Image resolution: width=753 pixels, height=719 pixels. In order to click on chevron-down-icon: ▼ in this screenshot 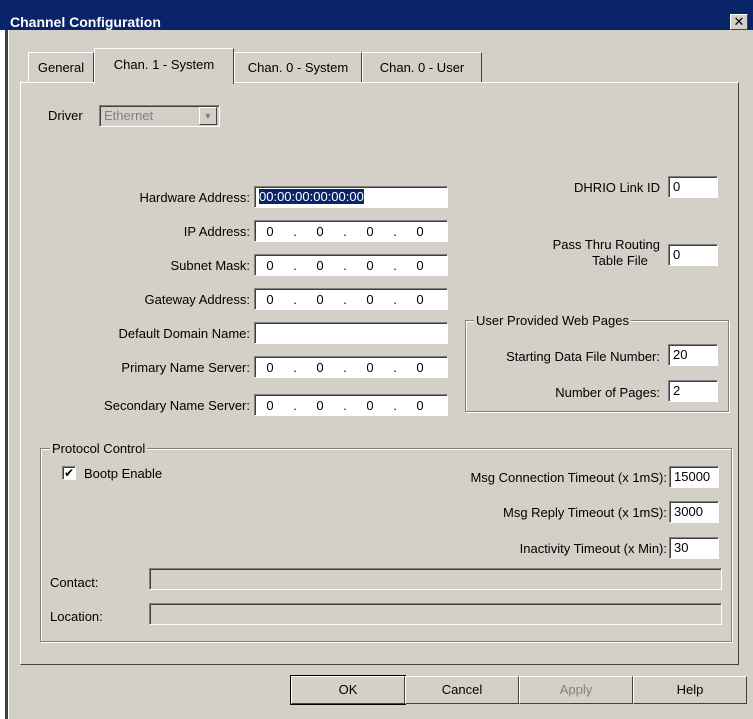, I will do `click(208, 116)`.